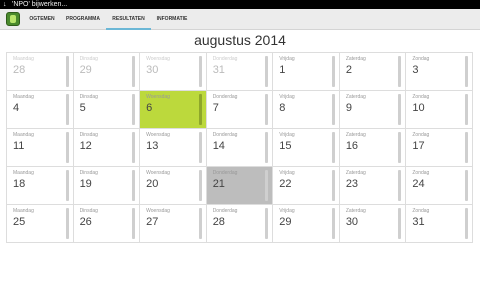 The image size is (480, 300). I want to click on calendar-day-cell: Woensdag 6, so click(173, 110).